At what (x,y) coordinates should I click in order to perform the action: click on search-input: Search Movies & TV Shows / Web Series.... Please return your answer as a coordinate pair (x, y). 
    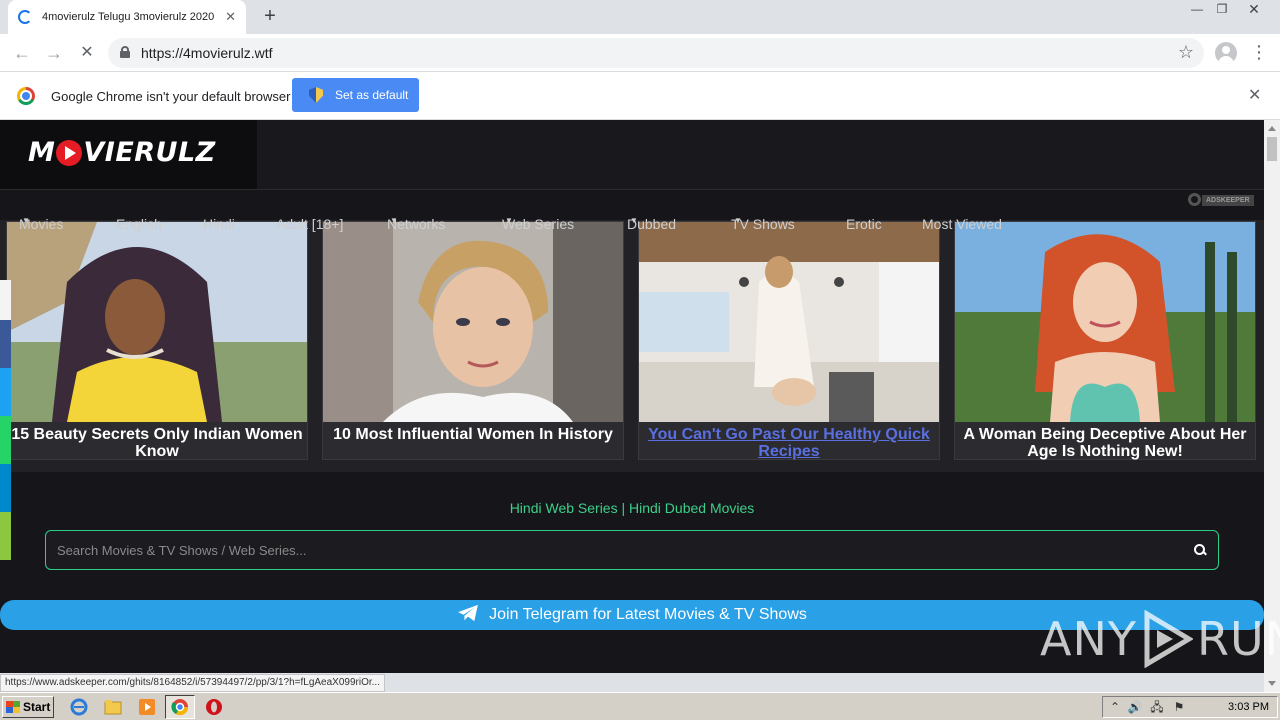
    Looking at the image, I should click on (182, 550).